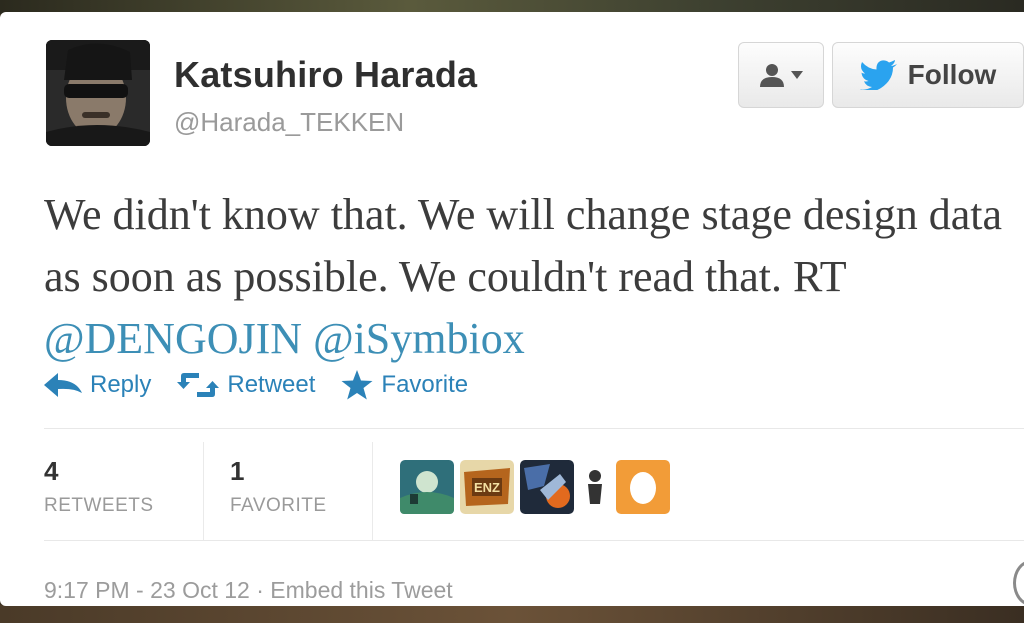  Describe the element at coordinates (271, 384) in the screenshot. I see `retweet-label: Retweet` at that location.